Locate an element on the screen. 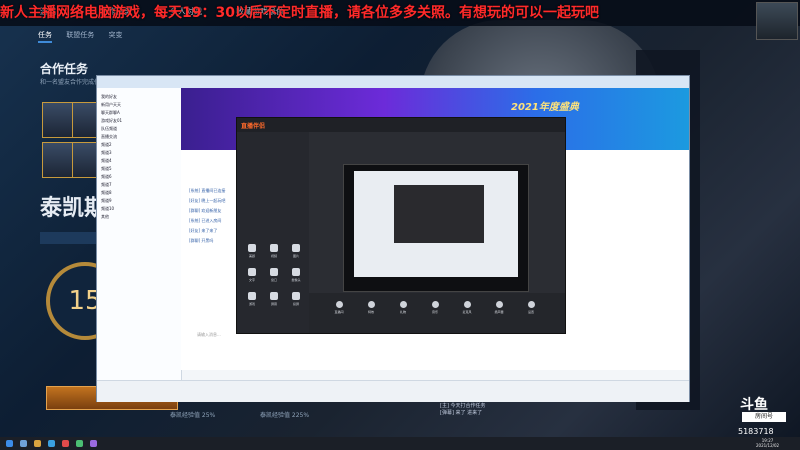 The width and height of the screenshot is (800, 450). toolbar-label: 特效 is located at coordinates (370, 312).